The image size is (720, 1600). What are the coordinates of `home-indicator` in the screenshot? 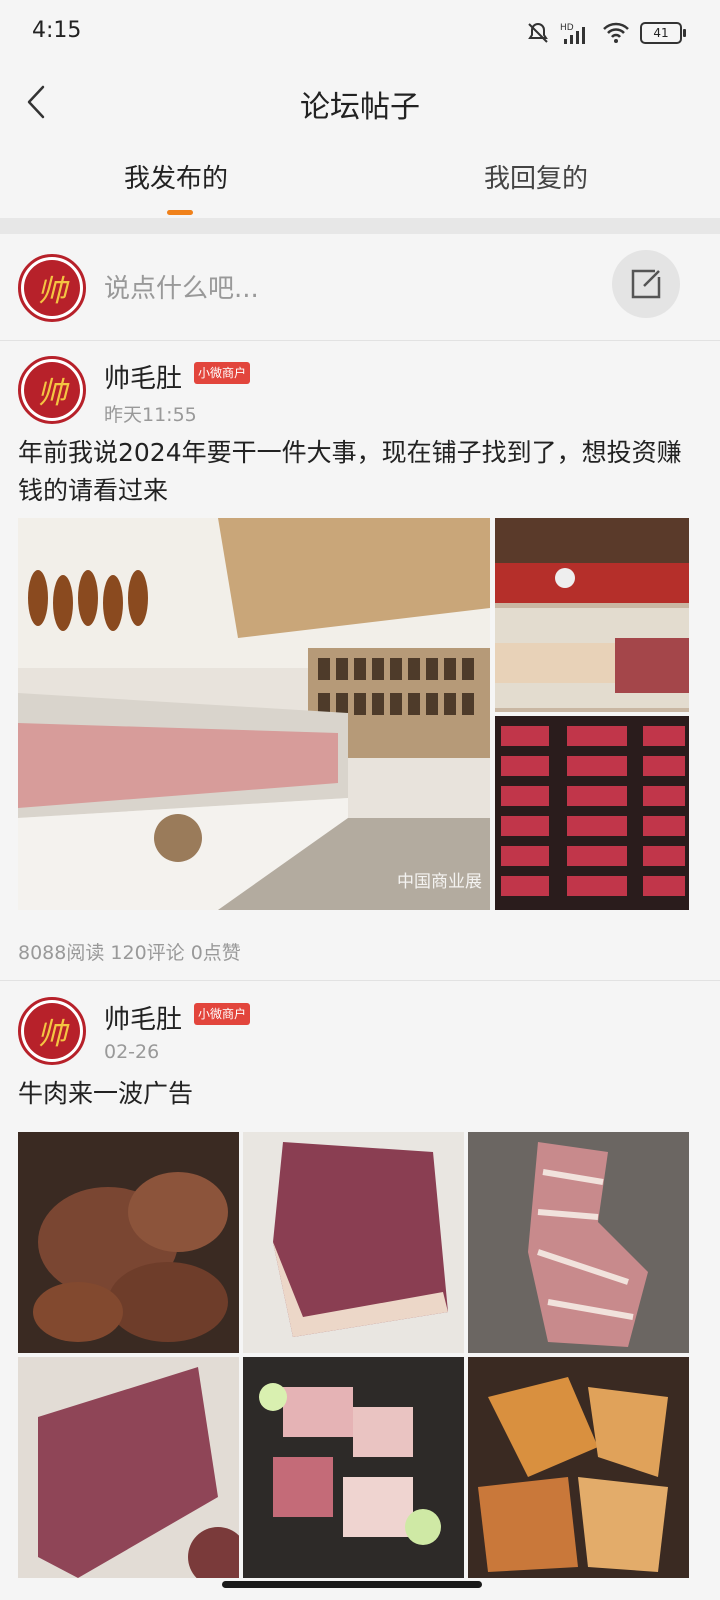 It's located at (352, 1584).